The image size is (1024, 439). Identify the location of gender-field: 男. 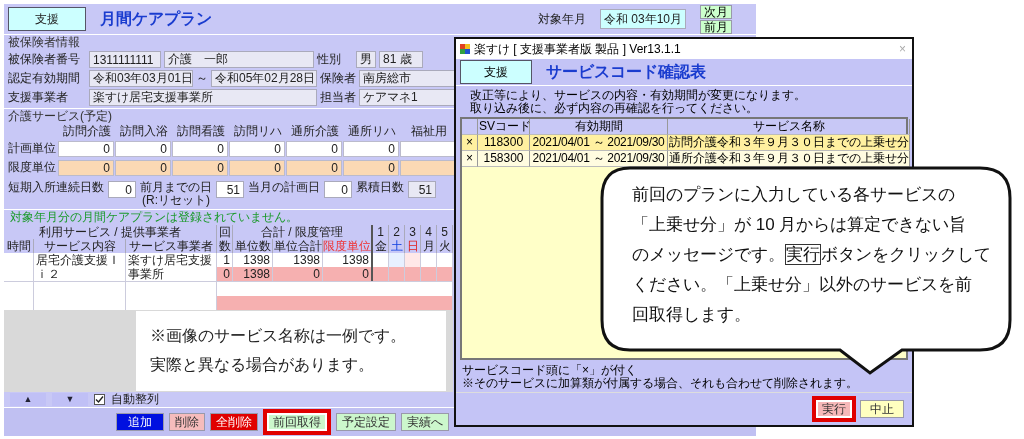
(366, 59).